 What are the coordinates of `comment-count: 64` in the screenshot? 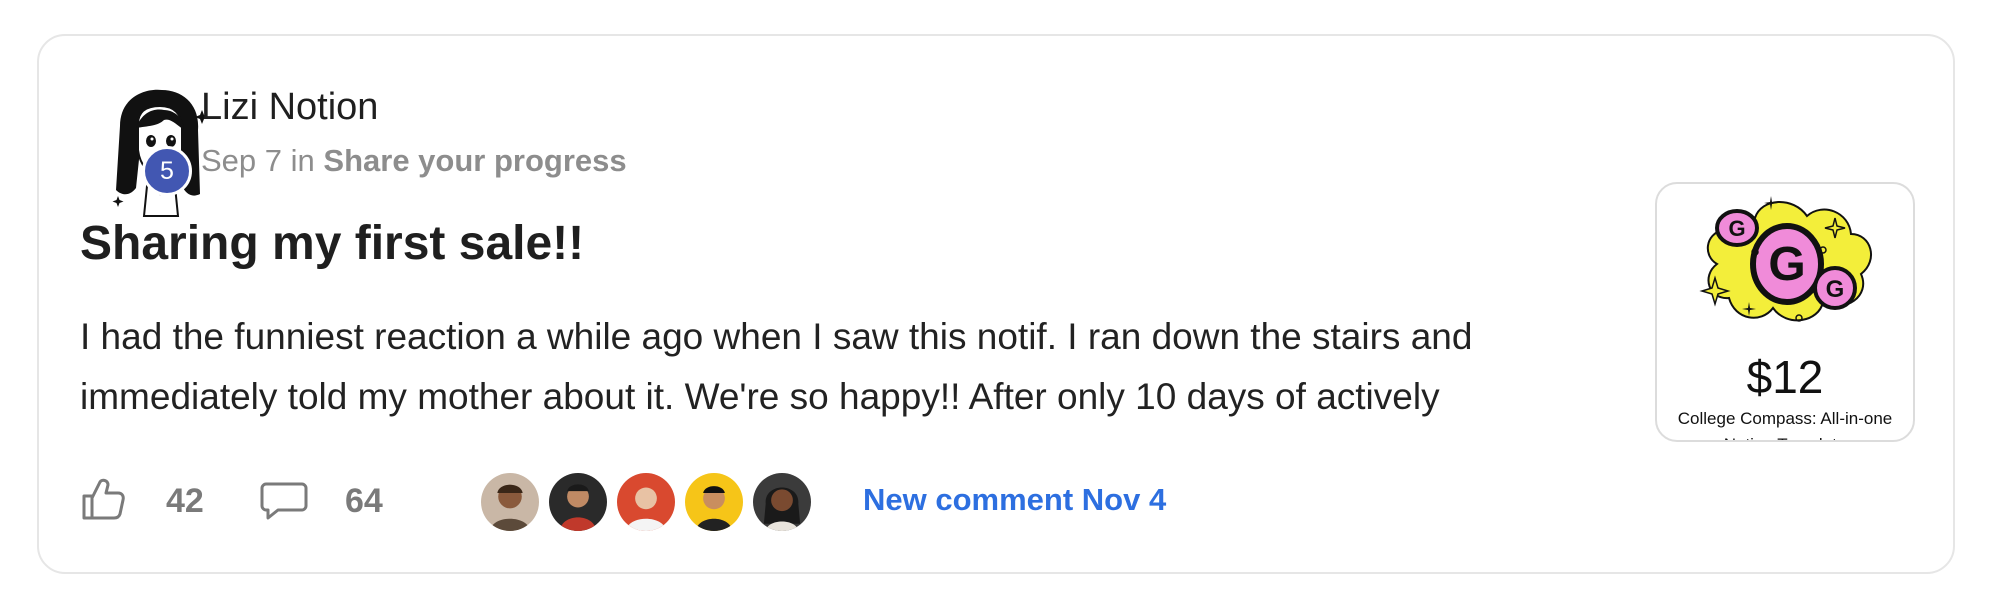 It's located at (364, 501).